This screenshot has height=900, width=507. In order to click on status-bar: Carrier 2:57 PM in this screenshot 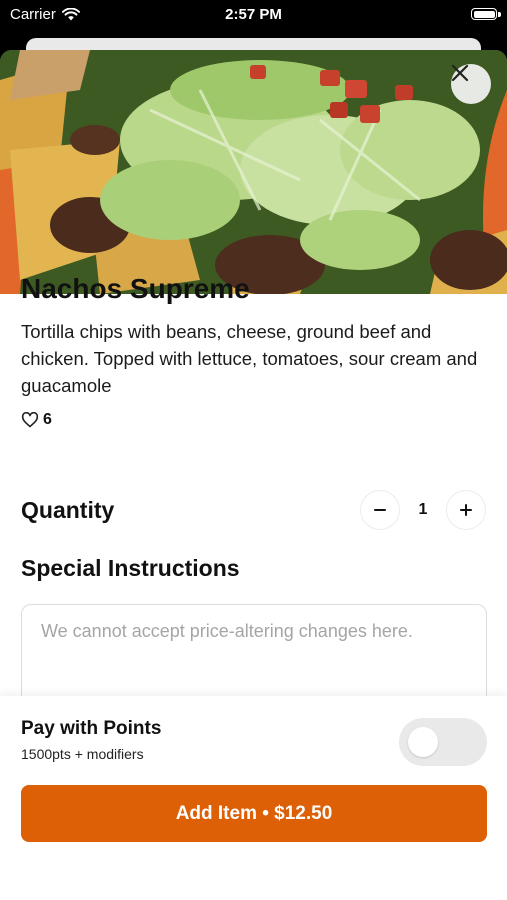, I will do `click(253, 15)`.